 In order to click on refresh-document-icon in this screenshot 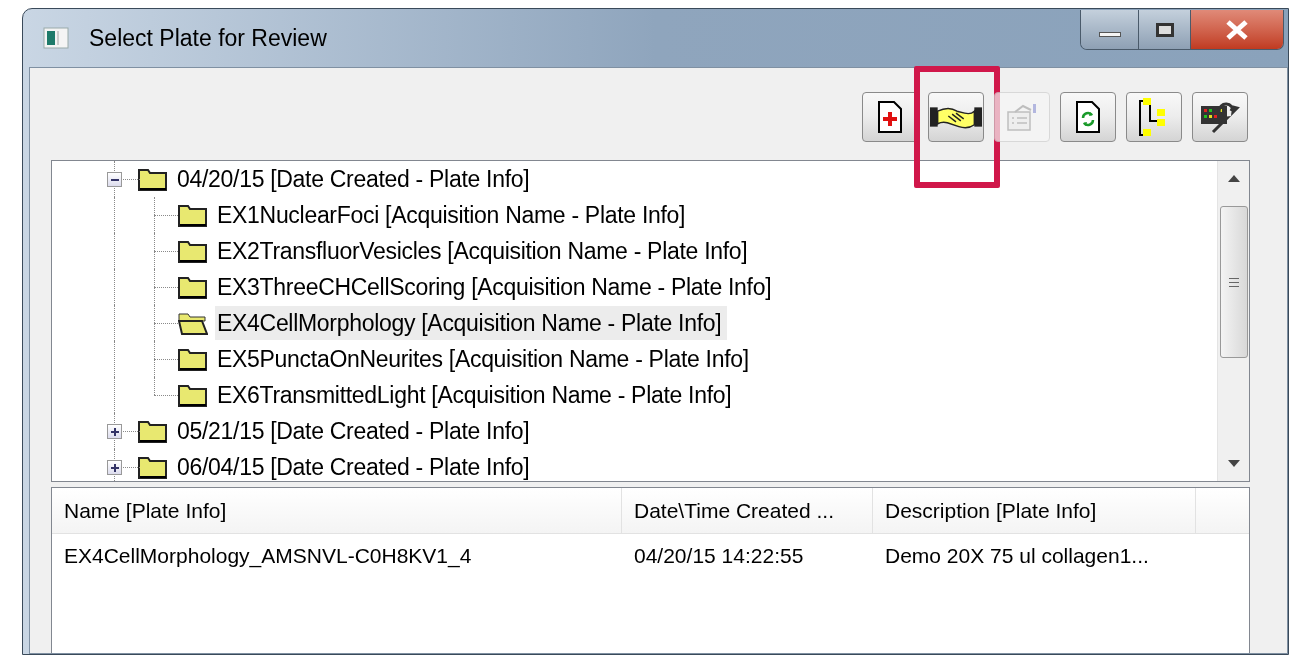, I will do `click(1088, 117)`.